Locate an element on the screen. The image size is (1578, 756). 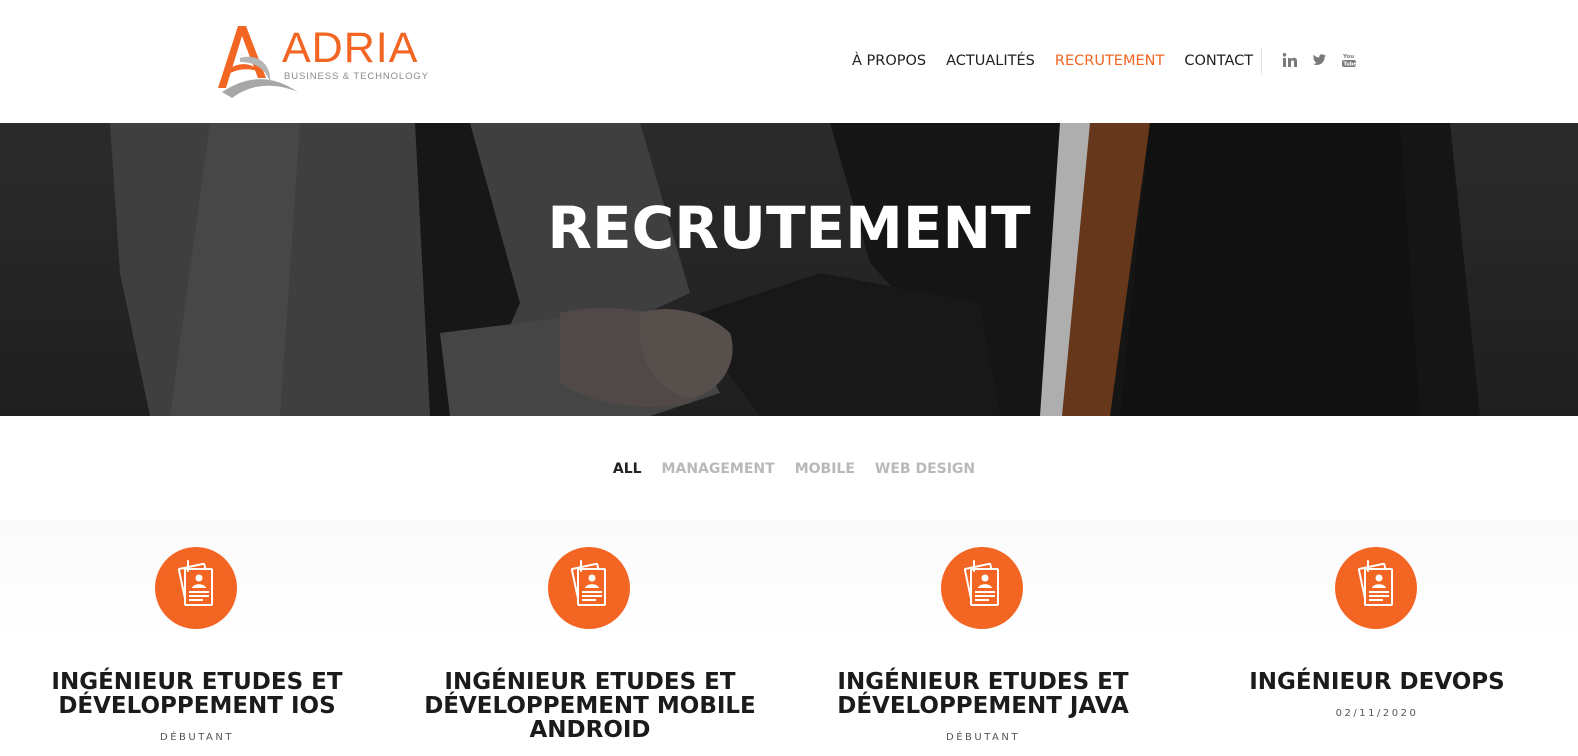
logo: ADRIA BUSINESS & TECHNOLOGY is located at coordinates (321, 62).